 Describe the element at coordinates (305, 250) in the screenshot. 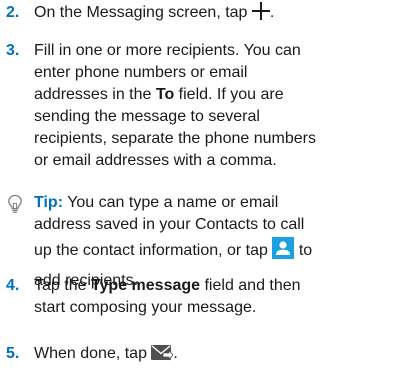

I see `tip-text: to` at that location.